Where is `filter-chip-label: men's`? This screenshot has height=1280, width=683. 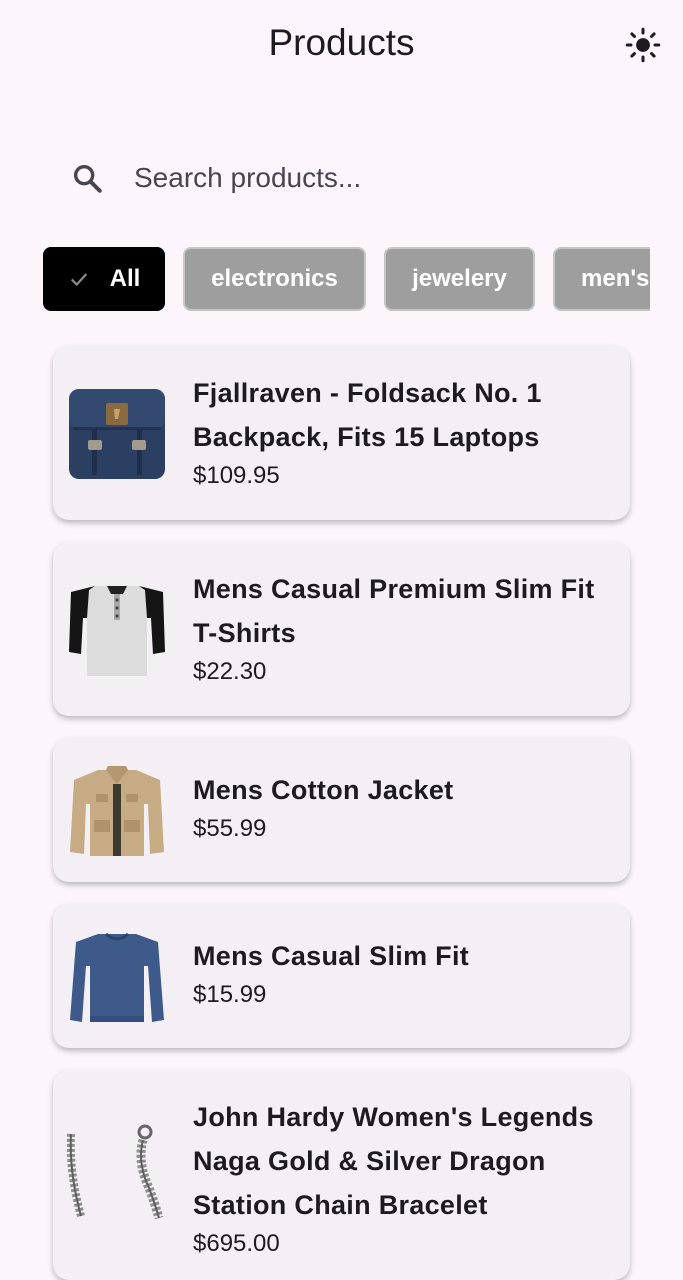 filter-chip-label: men's is located at coordinates (615, 278).